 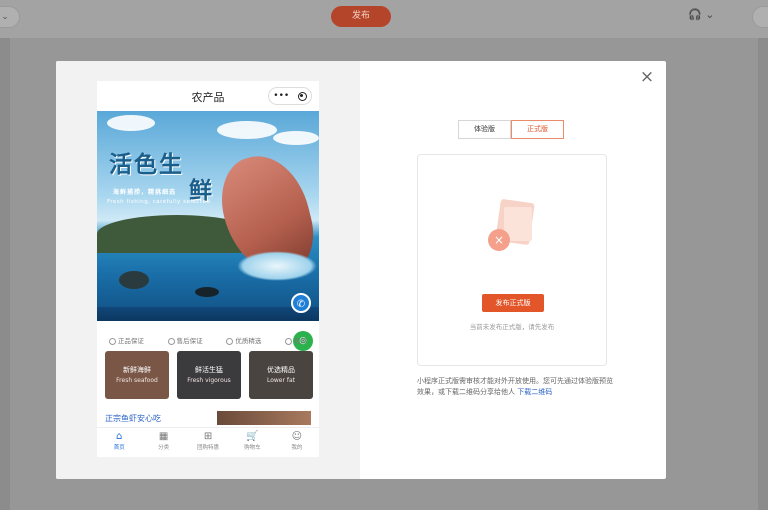 I want to click on mini-program-titlebar: 农产品 •••, so click(x=208, y=96).